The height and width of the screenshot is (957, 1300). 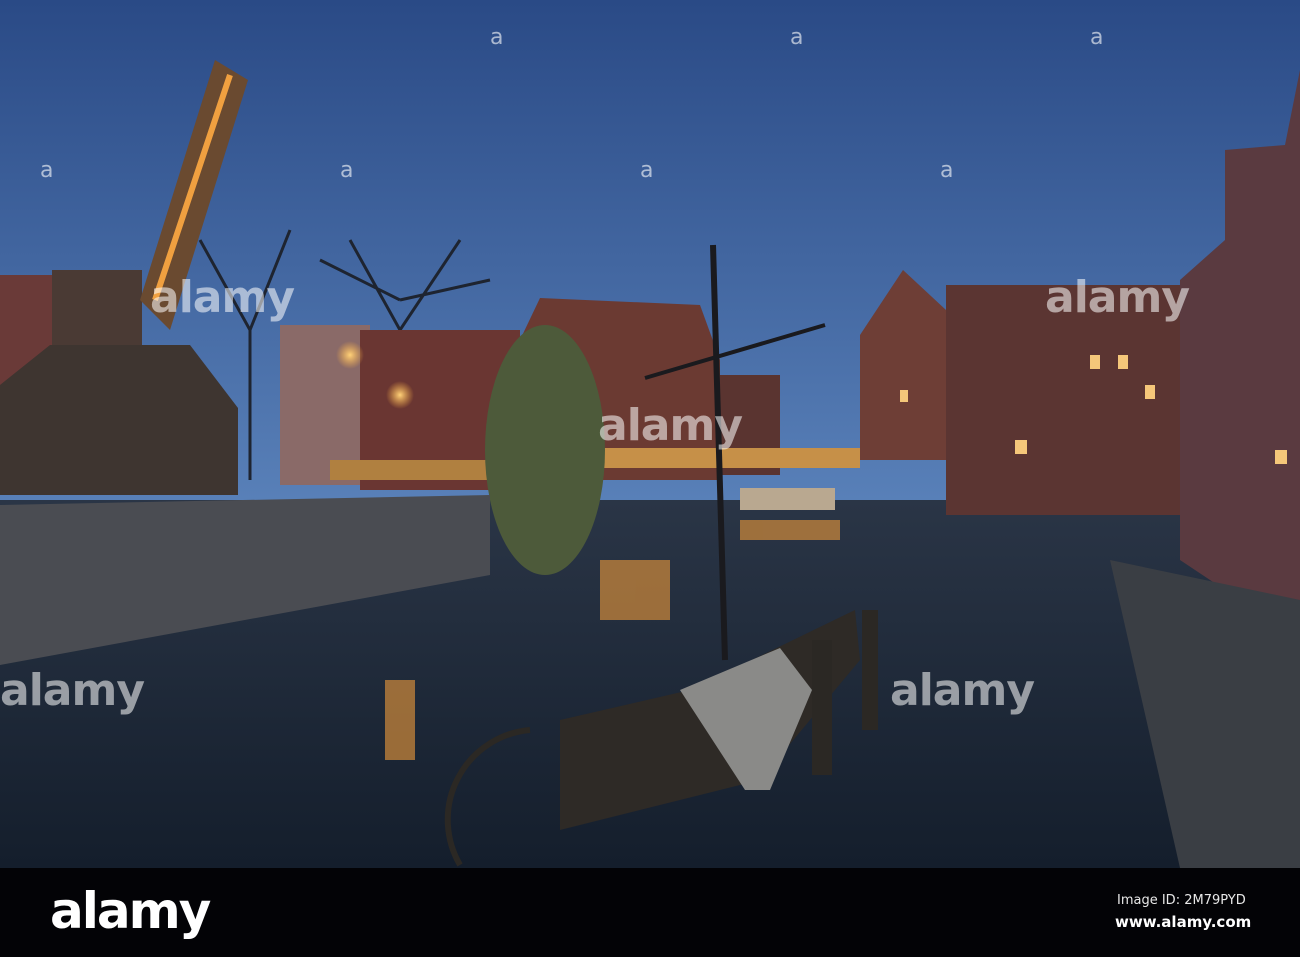 What do you see at coordinates (787, 499) in the screenshot?
I see `weir` at bounding box center [787, 499].